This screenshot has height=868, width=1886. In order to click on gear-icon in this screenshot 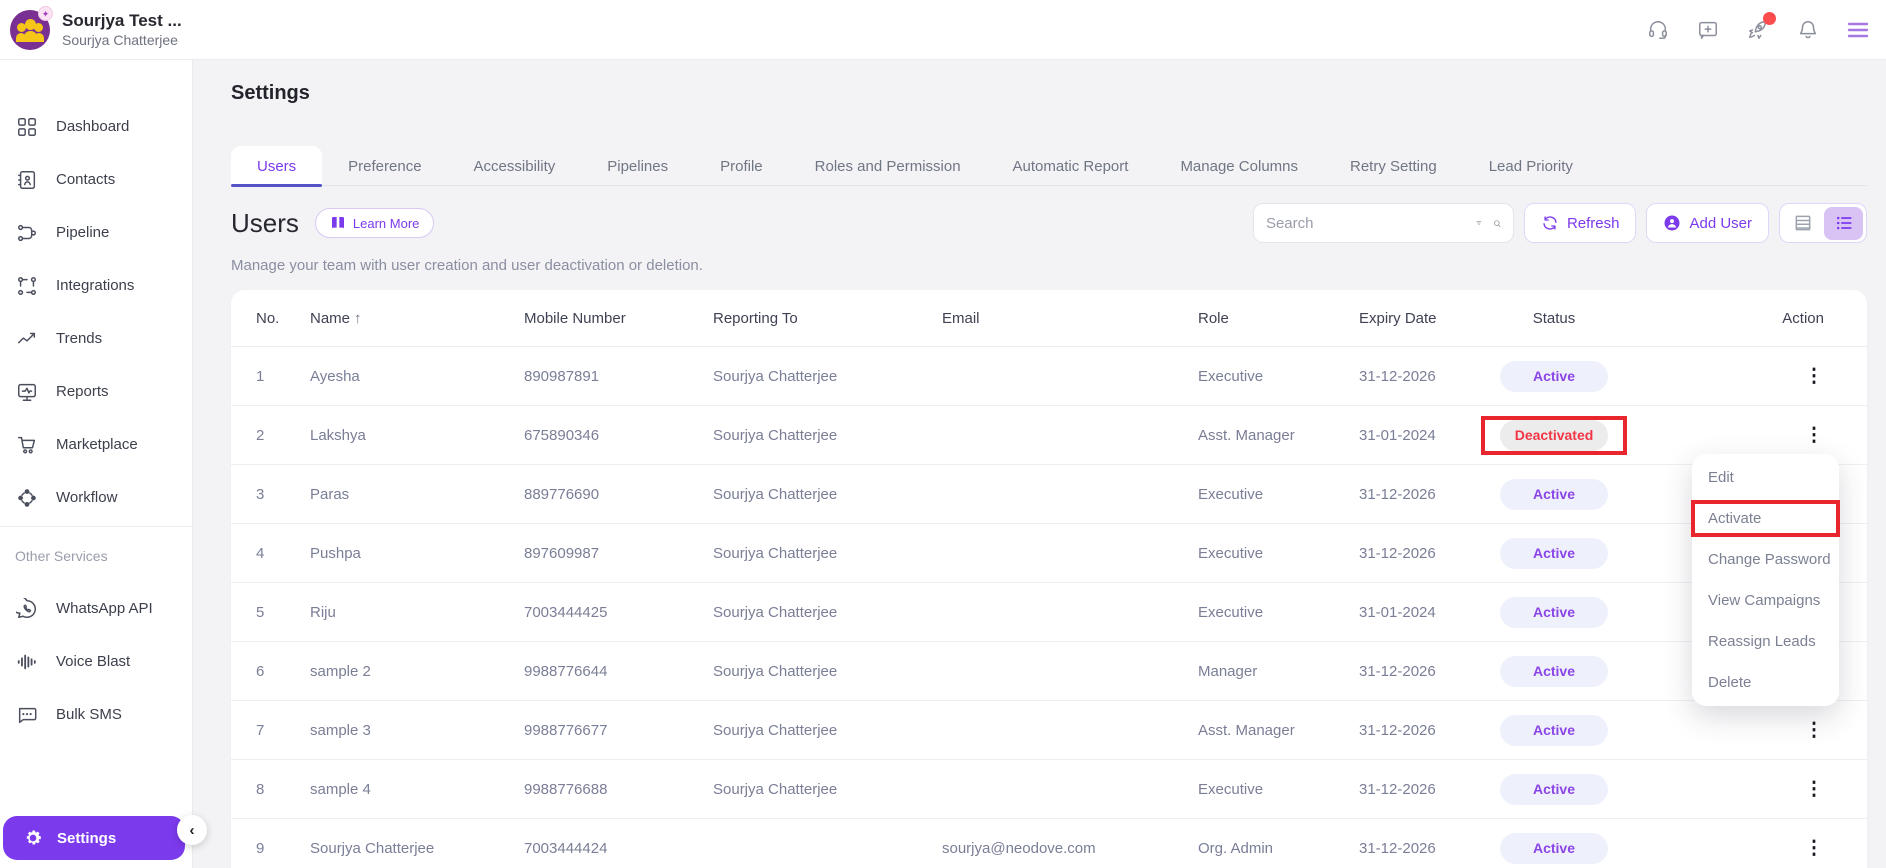, I will do `click(33, 837)`.